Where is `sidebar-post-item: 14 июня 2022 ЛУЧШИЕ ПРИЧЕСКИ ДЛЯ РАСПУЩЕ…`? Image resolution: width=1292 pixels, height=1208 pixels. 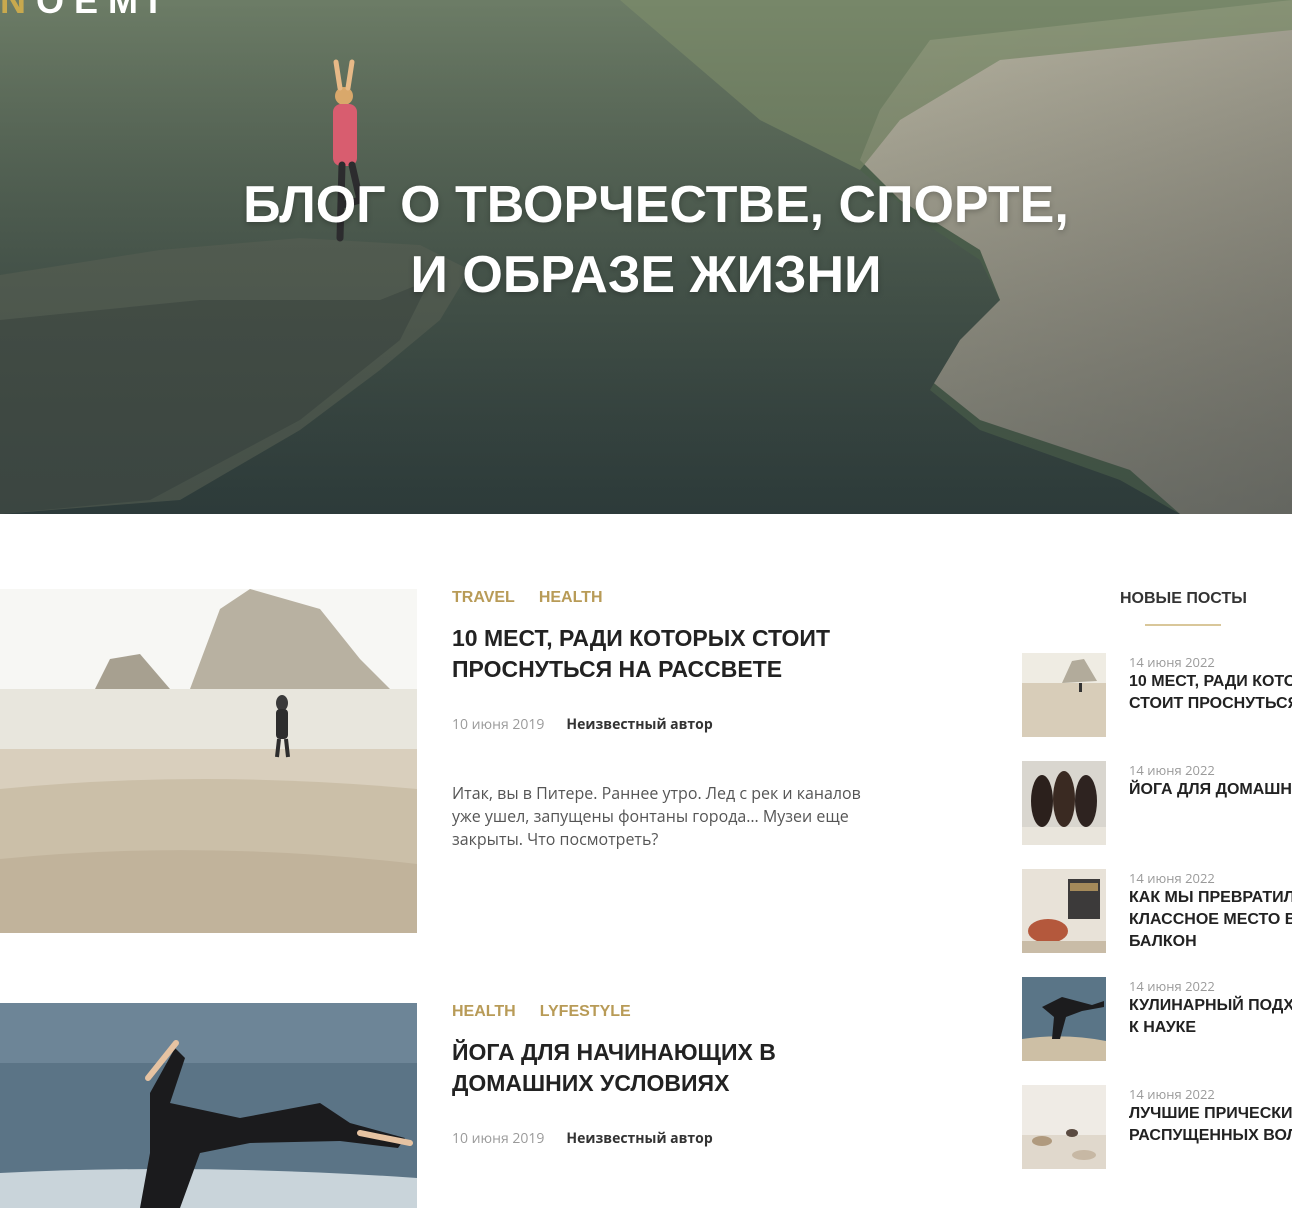
sidebar-post-item: 14 июня 2022 ЛУЧШИЕ ПРИЧЕСКИ ДЛЯ РАСПУЩЕ… is located at coordinates (1157, 1127).